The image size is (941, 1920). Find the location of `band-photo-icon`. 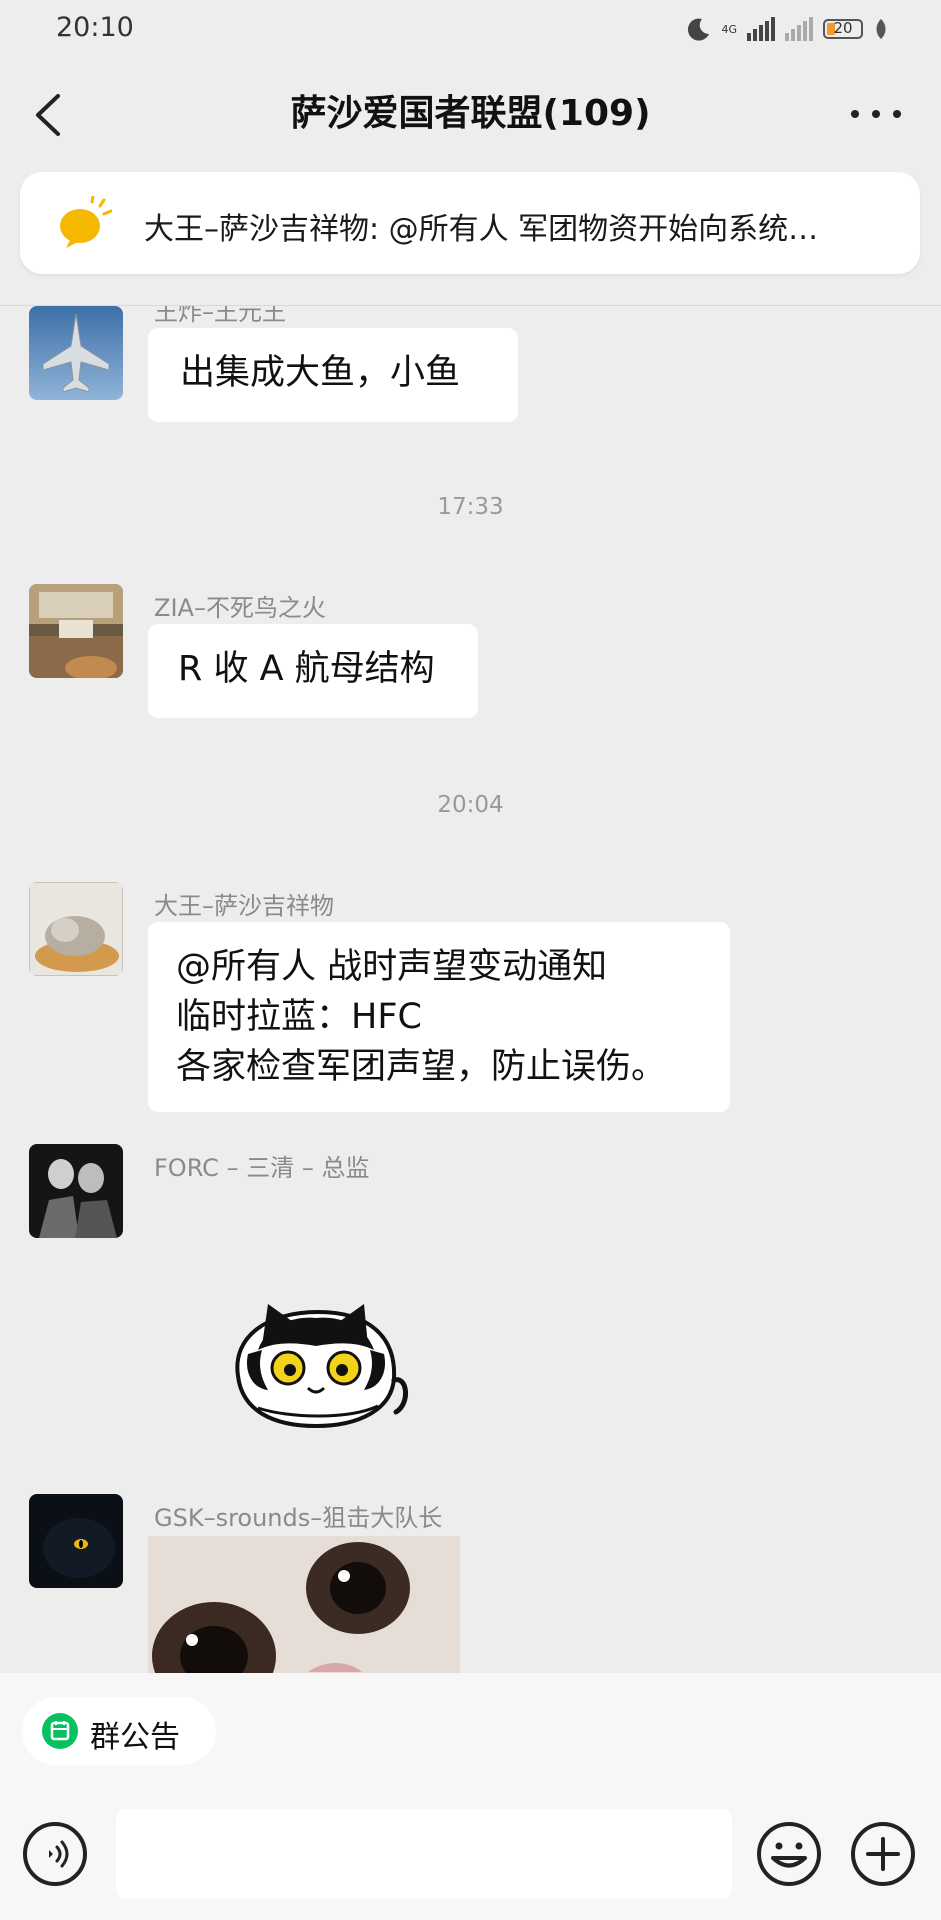

band-photo-icon is located at coordinates (76, 1191).